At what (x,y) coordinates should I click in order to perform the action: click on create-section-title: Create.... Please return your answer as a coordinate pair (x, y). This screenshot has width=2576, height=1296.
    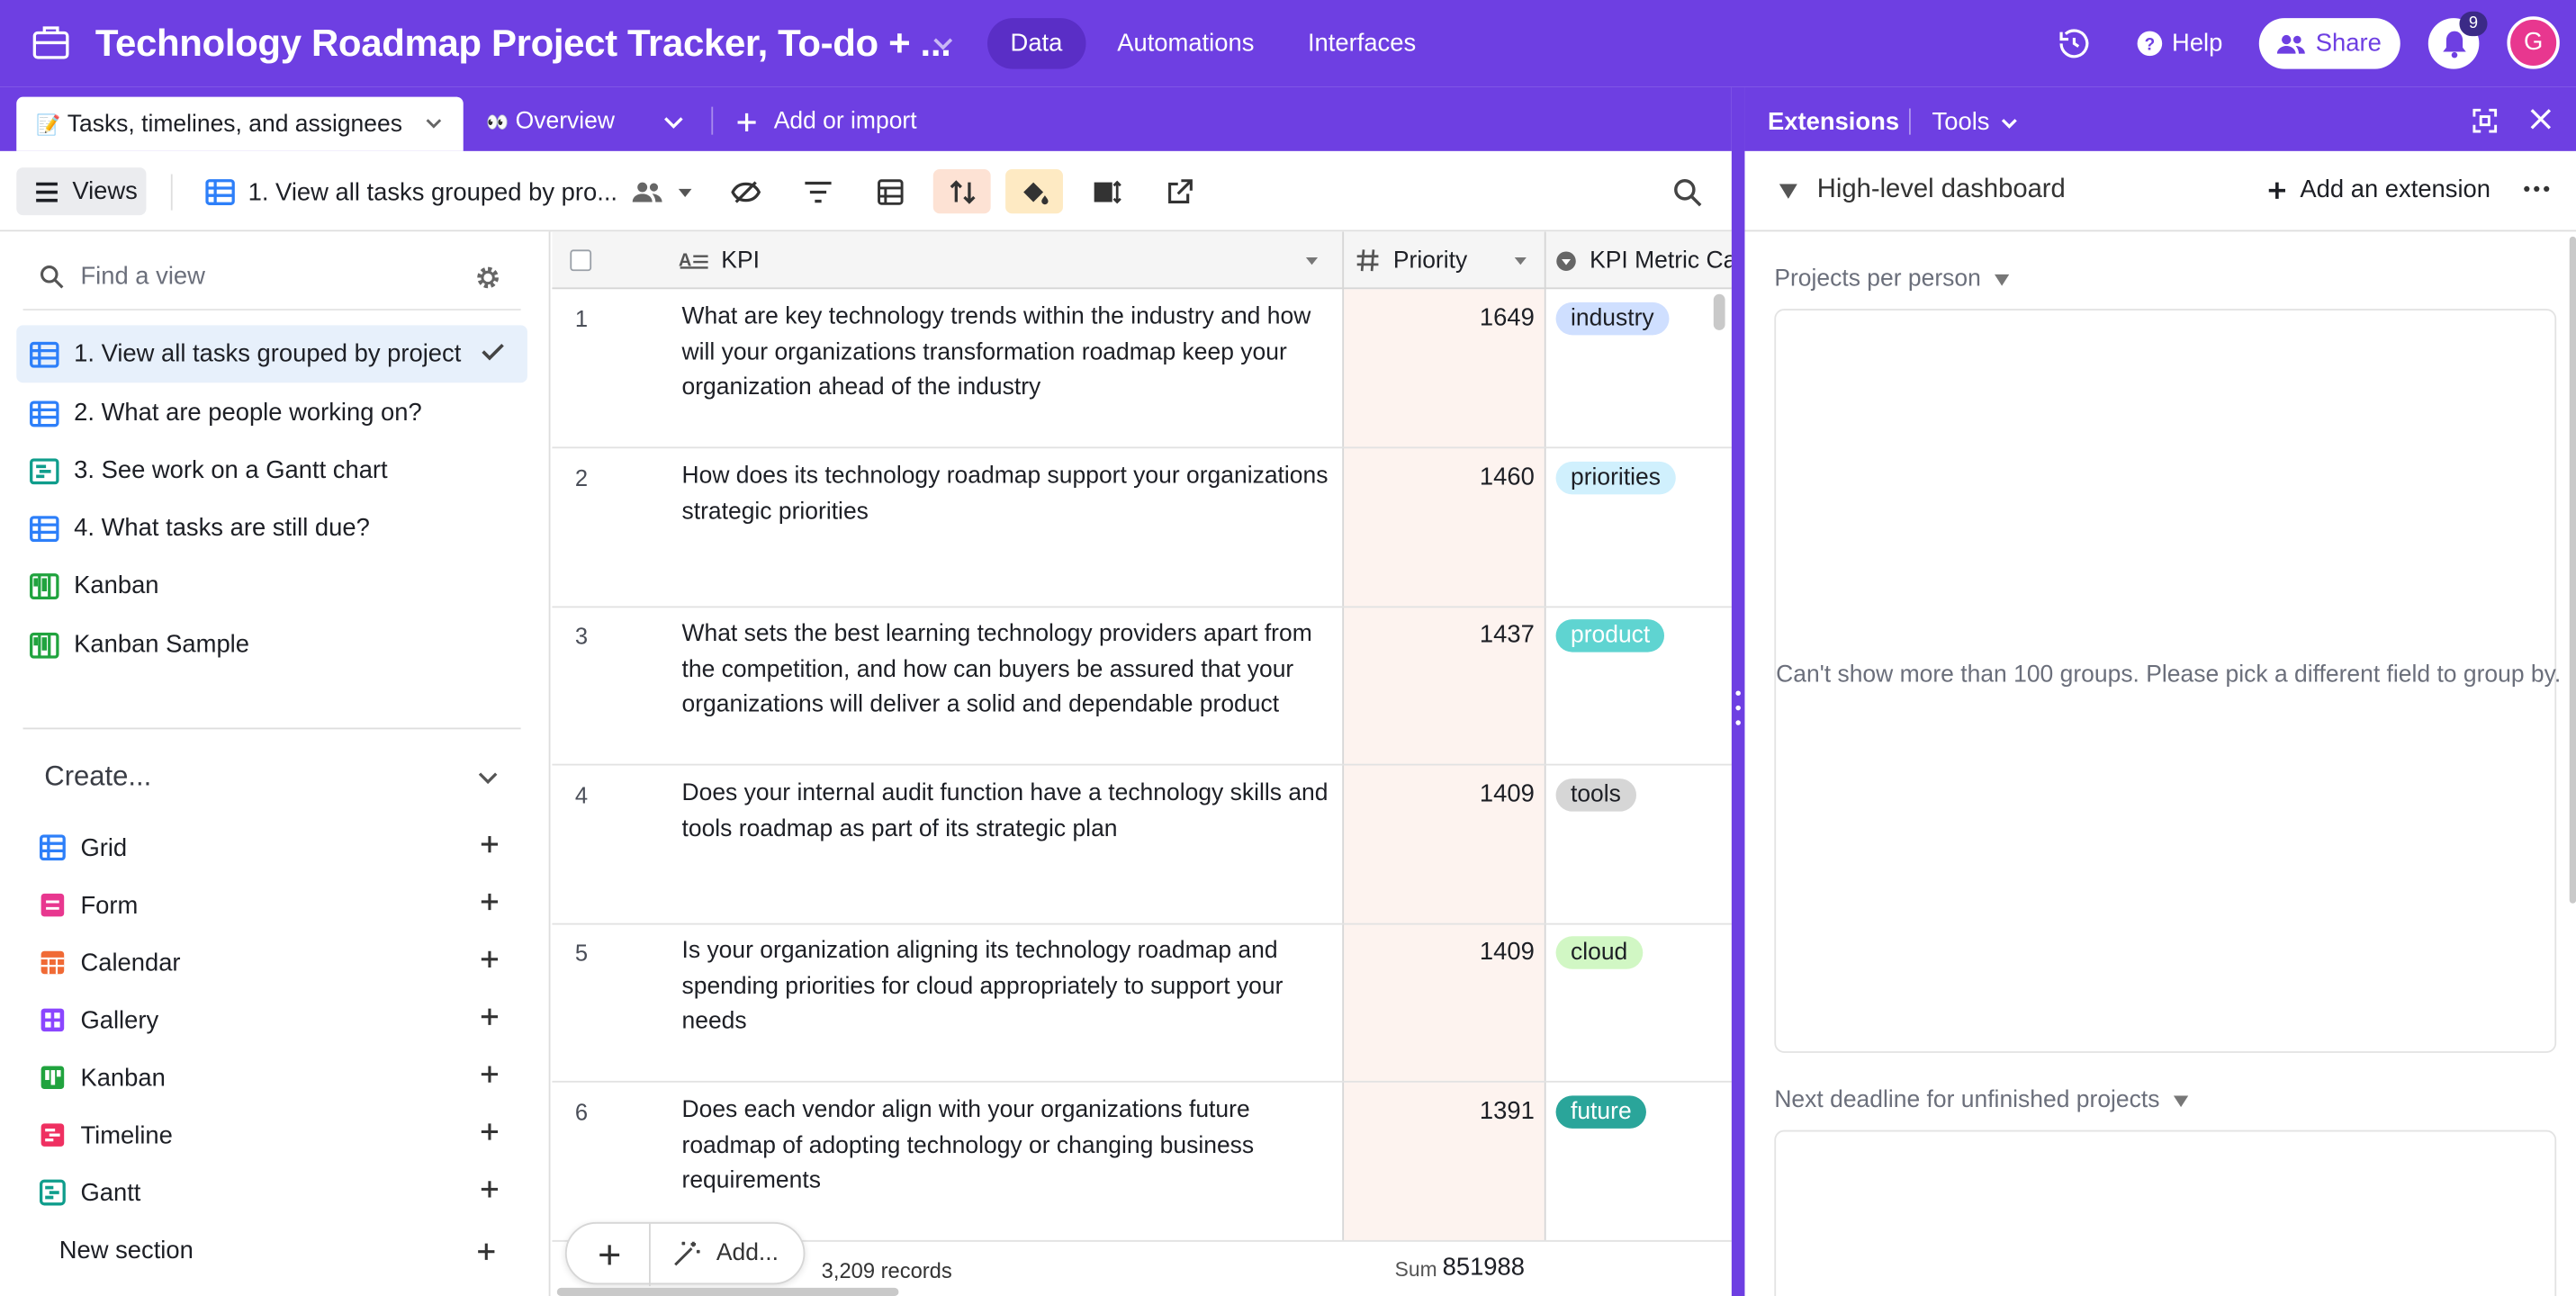
    Looking at the image, I should click on (97, 777).